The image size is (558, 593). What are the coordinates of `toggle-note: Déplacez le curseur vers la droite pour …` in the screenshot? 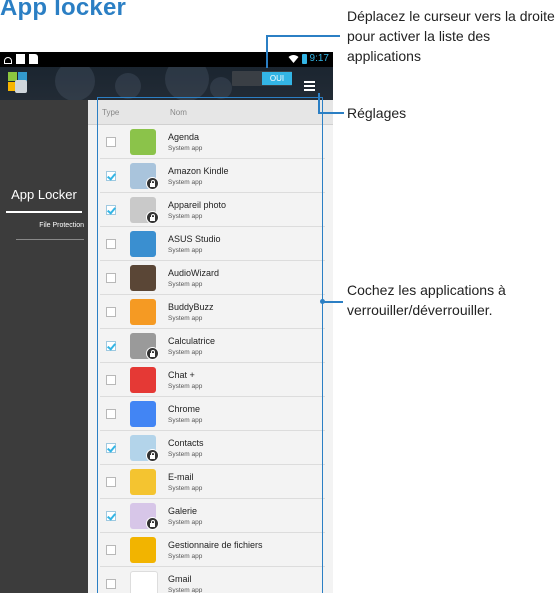 It's located at (451, 36).